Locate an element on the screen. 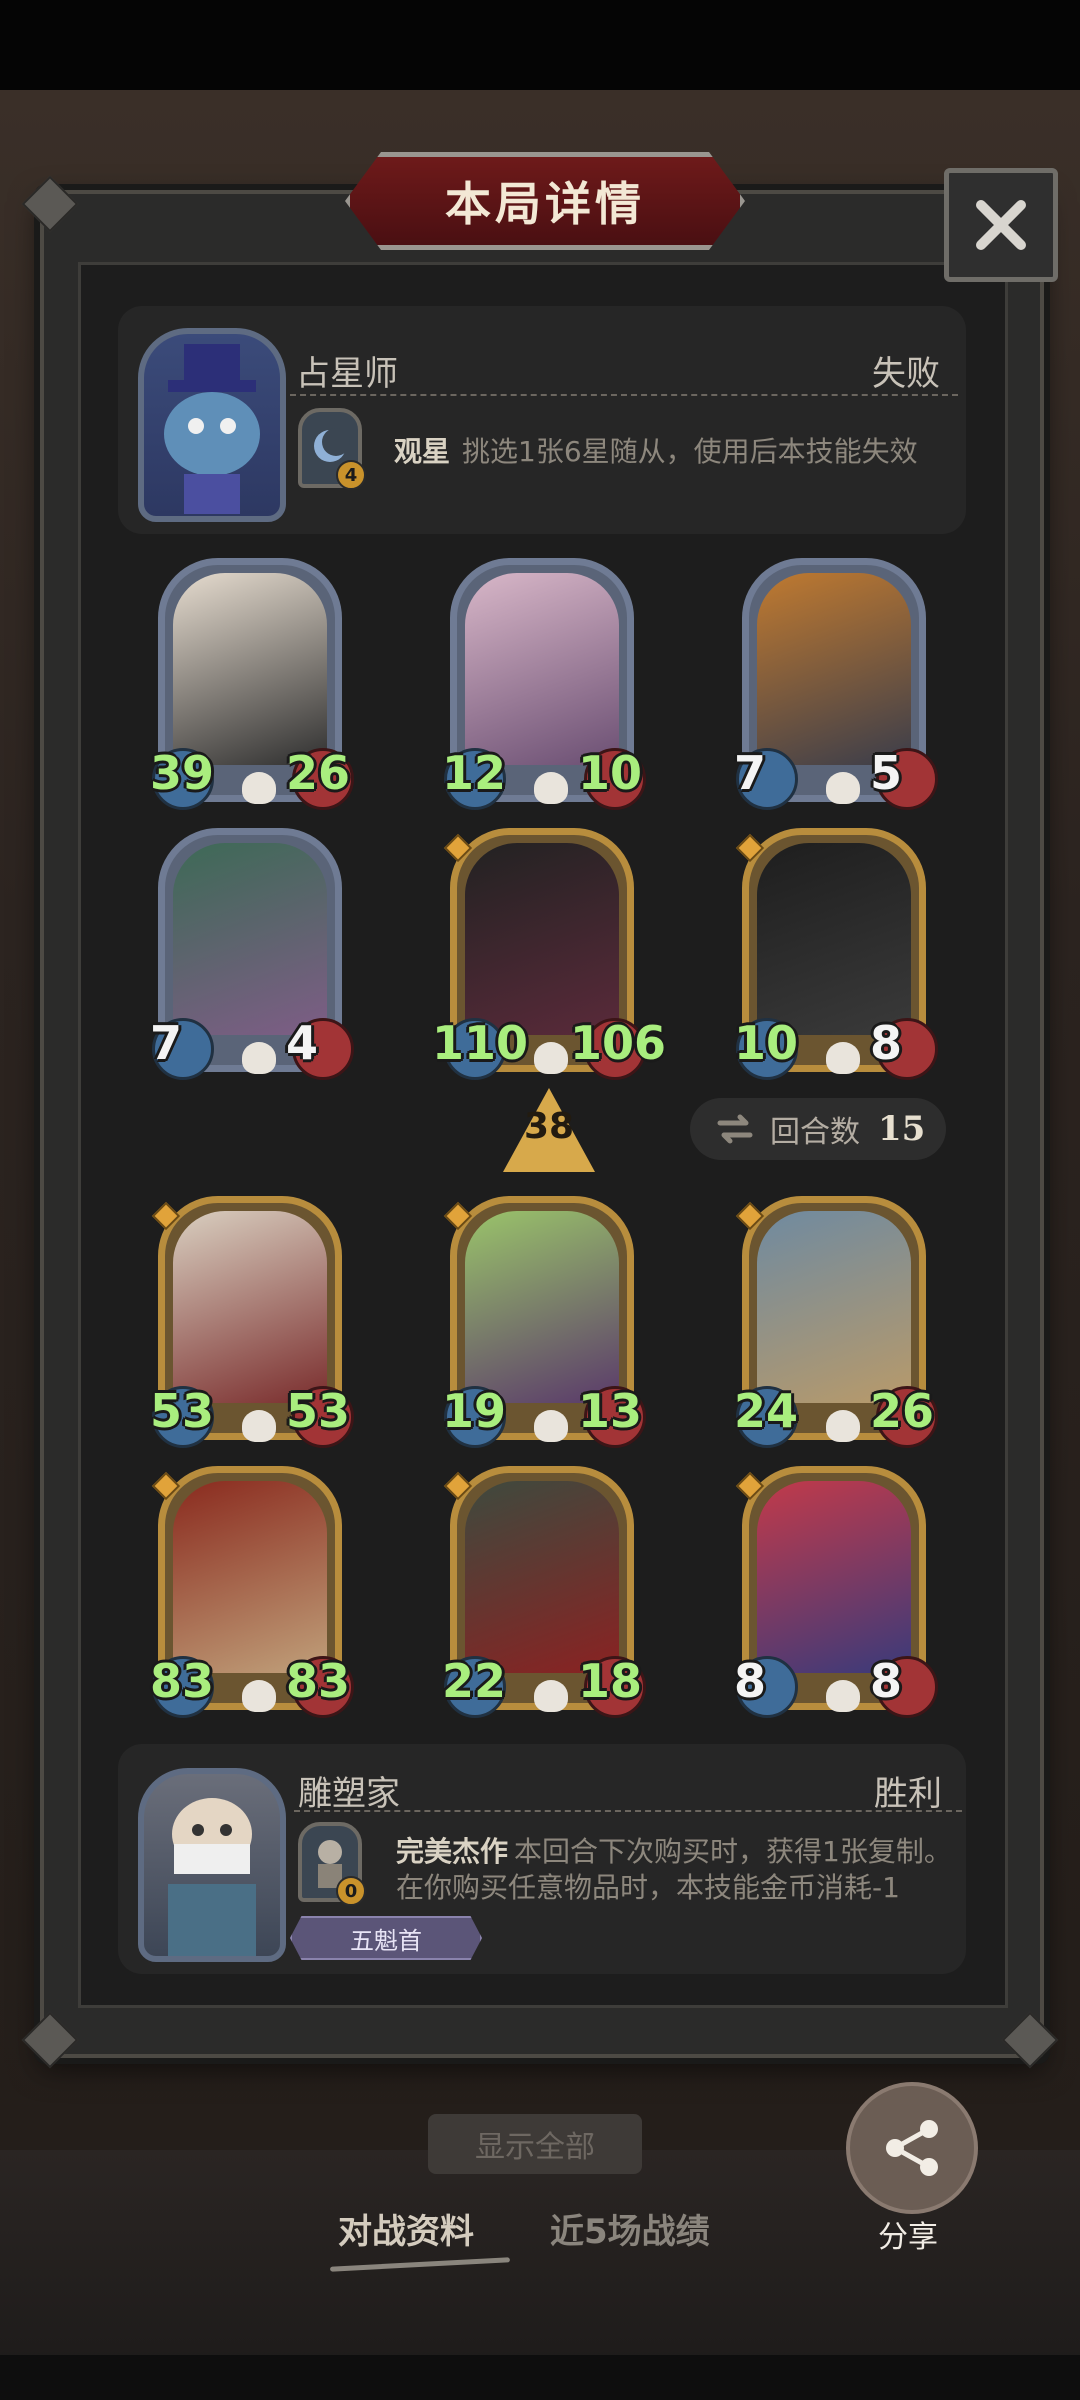 This screenshot has height=2400, width=1080. opponent-avatar is located at coordinates (212, 425).